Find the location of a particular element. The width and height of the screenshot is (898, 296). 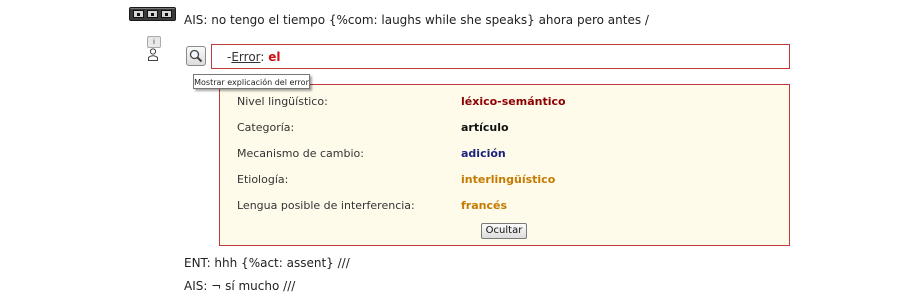

play-icon is located at coordinates (152, 14).